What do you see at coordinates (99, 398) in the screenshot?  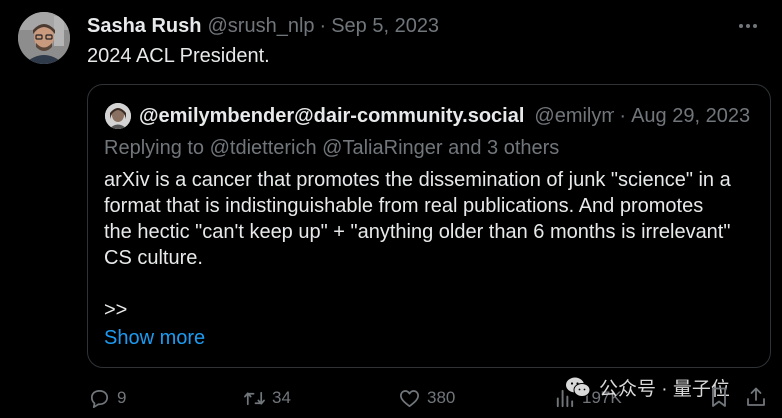 I see `reply-icon` at bounding box center [99, 398].